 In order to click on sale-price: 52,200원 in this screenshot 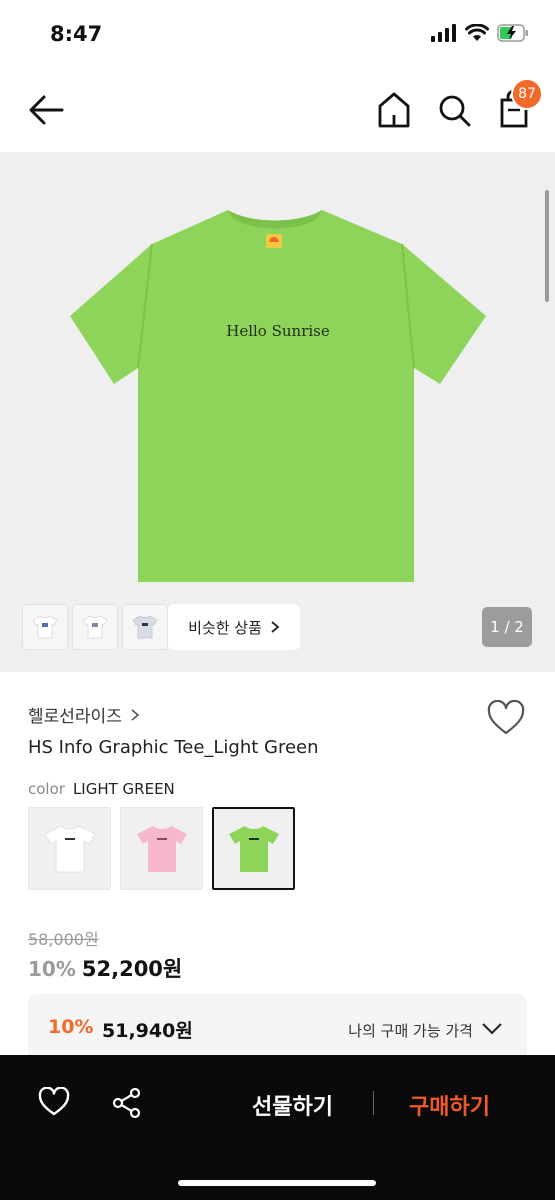, I will do `click(132, 969)`.